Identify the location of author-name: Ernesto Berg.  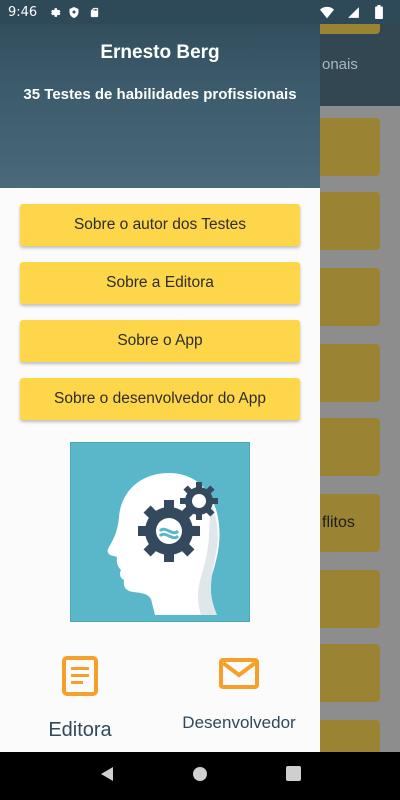
(160, 52).